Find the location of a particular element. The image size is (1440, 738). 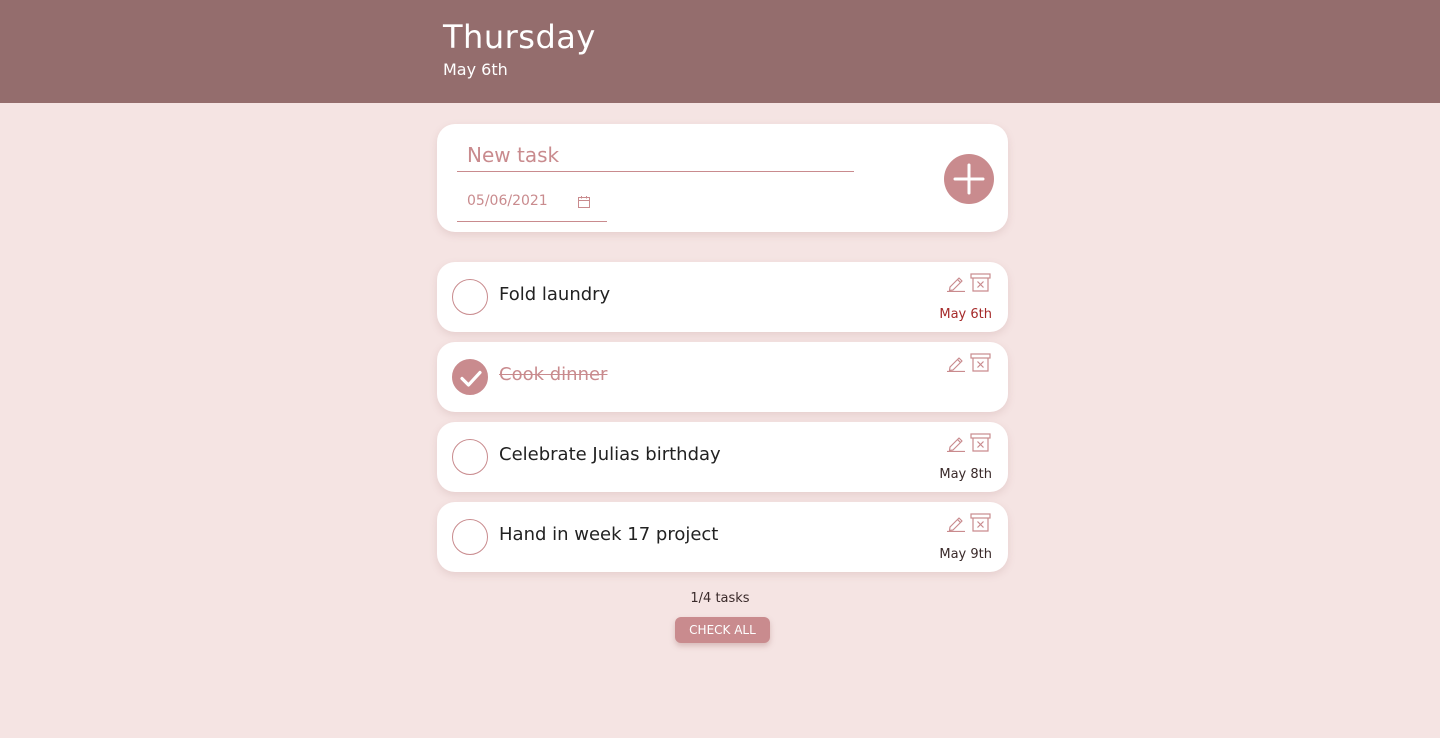

checkmark-icon is located at coordinates (471, 378).